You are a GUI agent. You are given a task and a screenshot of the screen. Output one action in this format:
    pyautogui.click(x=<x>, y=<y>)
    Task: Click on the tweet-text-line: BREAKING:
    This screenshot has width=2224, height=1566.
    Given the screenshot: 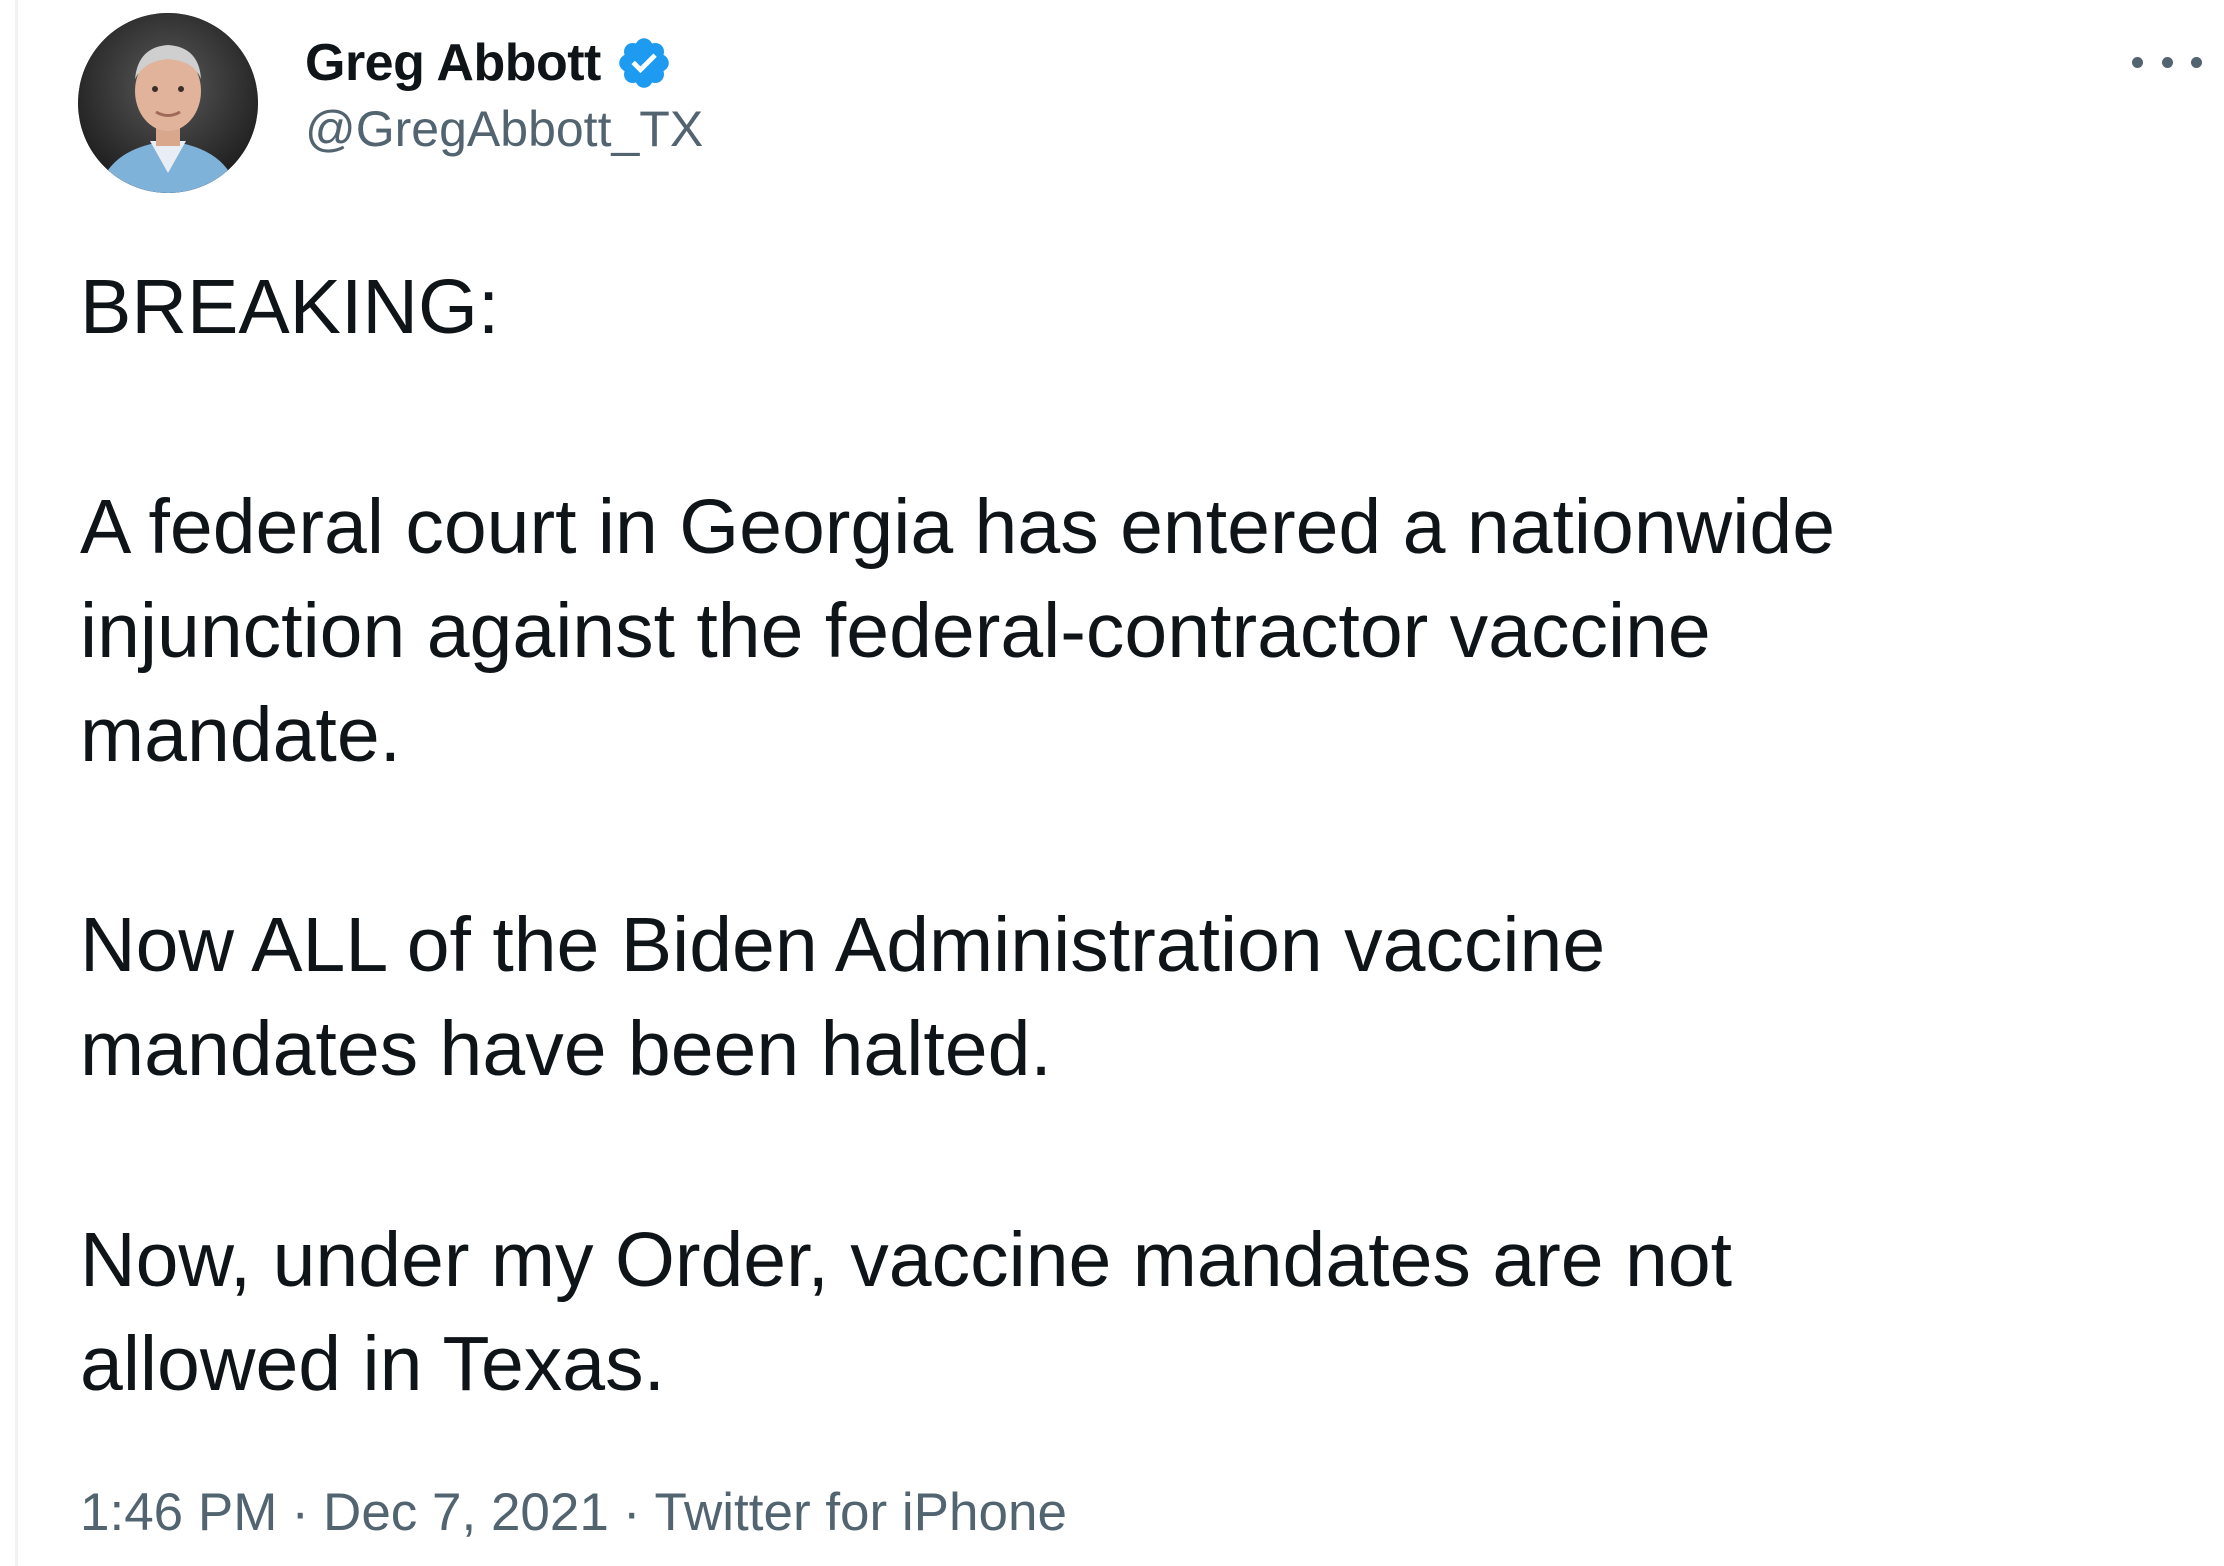 What is the action you would take?
    pyautogui.click(x=290, y=307)
    